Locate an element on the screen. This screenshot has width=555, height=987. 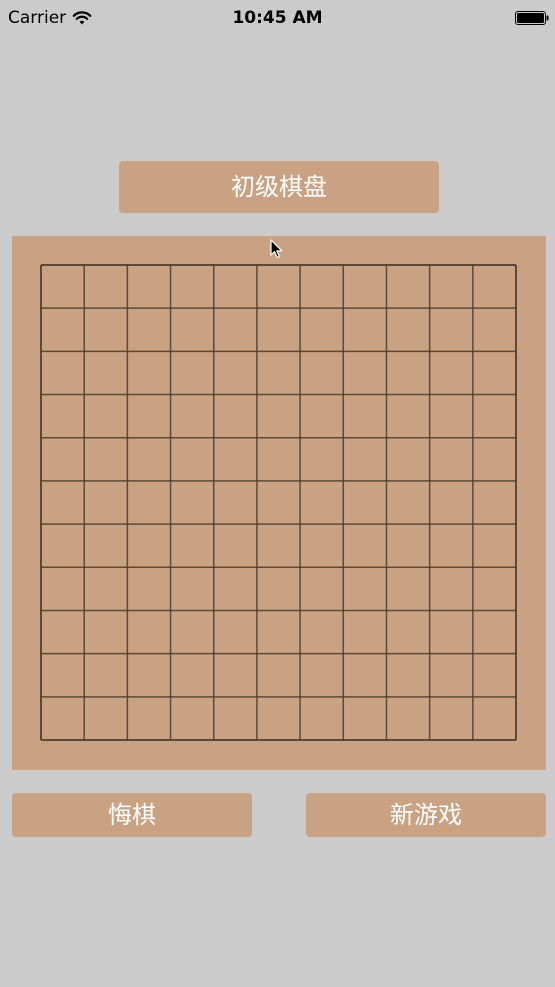
status-bar: Carrier 10:45 AM is located at coordinates (277, 18).